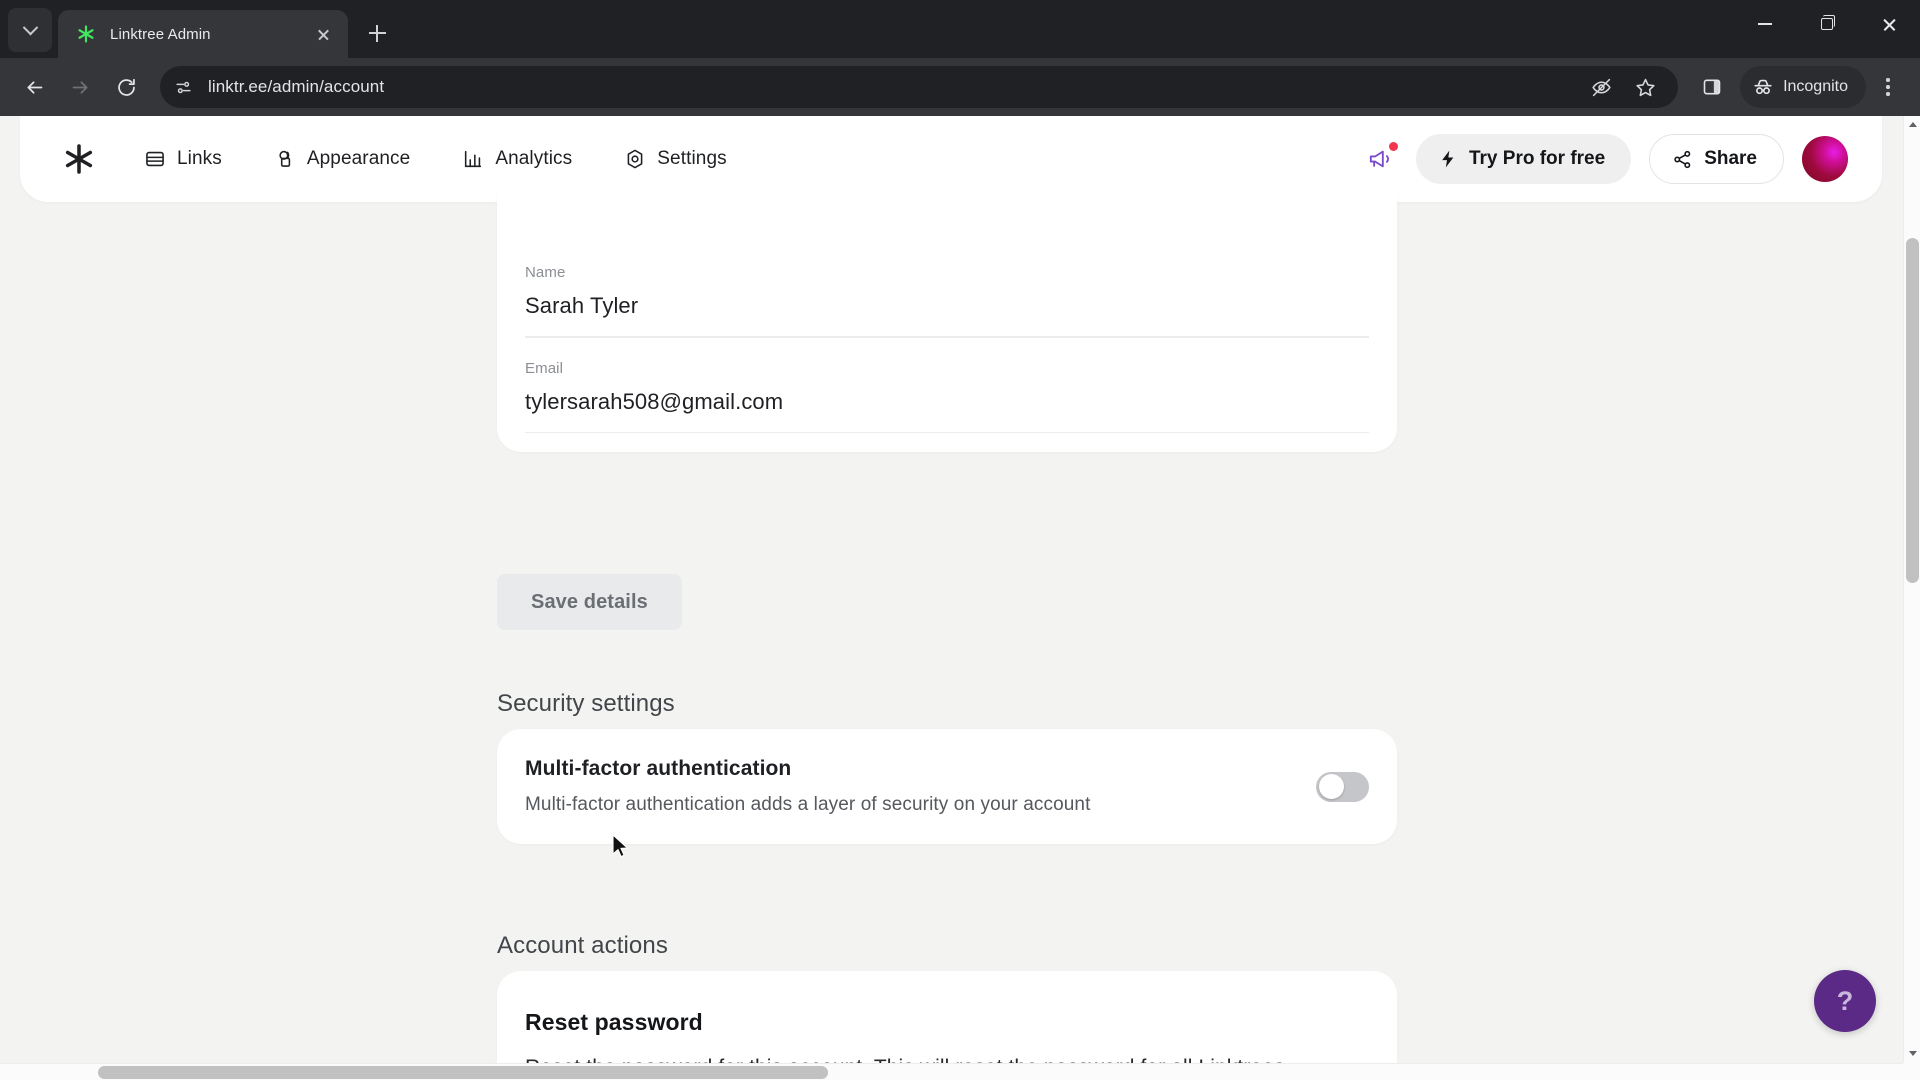 The height and width of the screenshot is (1080, 1920). What do you see at coordinates (1331, 786) in the screenshot?
I see `mfa-toggle-knob` at bounding box center [1331, 786].